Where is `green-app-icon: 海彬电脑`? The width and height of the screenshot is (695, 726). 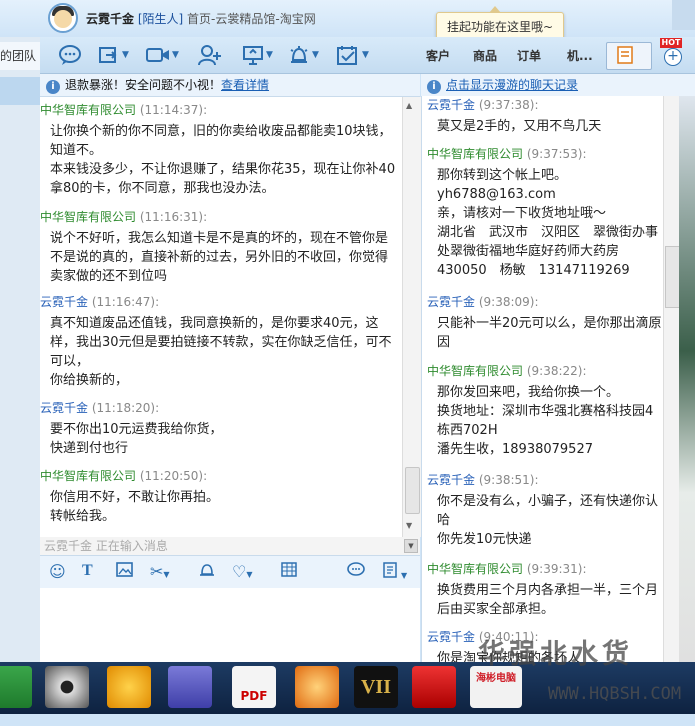
green-app-icon: 海彬电脑 is located at coordinates (496, 687).